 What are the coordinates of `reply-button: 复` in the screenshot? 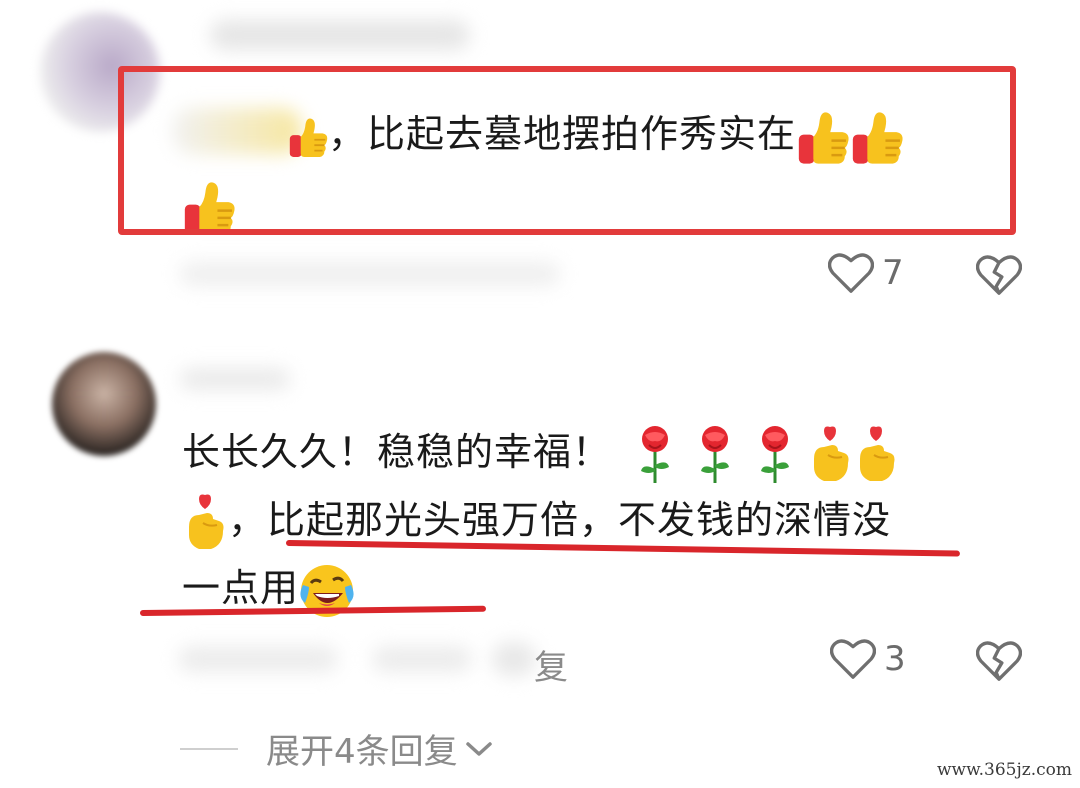 It's located at (551, 664).